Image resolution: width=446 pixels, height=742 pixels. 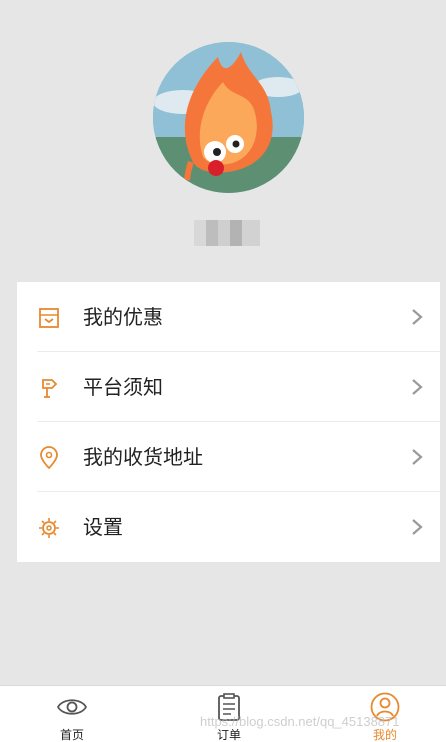 What do you see at coordinates (50, 388) in the screenshot?
I see `signpost-icon` at bounding box center [50, 388].